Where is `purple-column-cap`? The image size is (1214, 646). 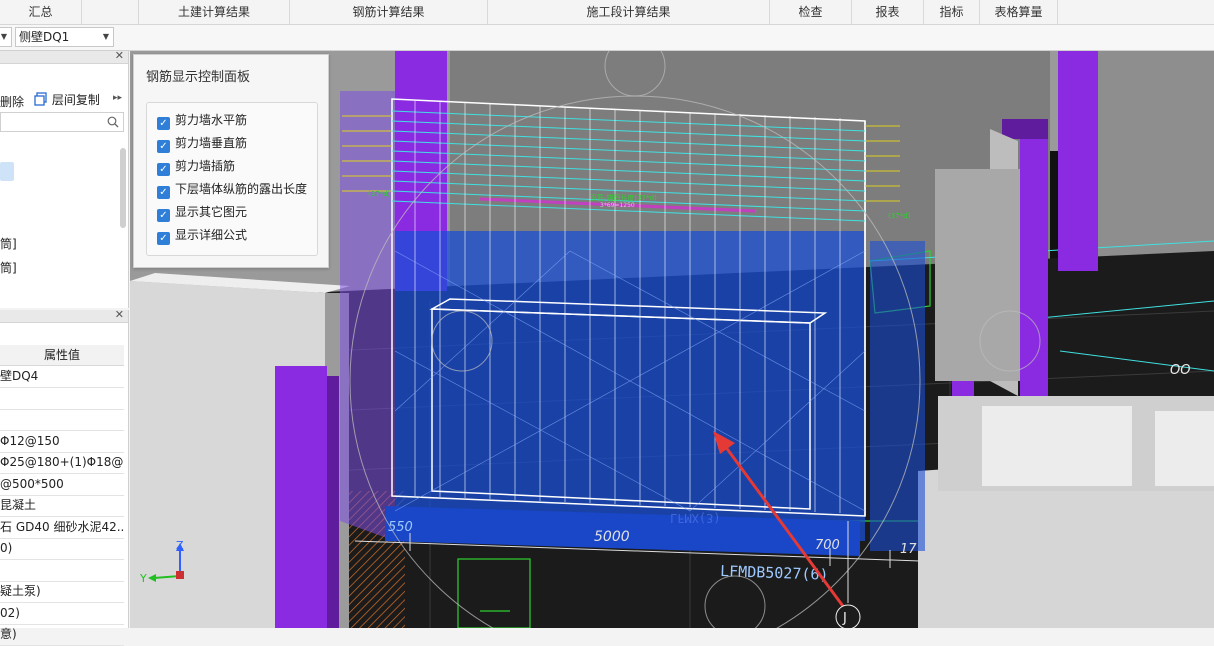 purple-column-cap is located at coordinates (1025, 129).